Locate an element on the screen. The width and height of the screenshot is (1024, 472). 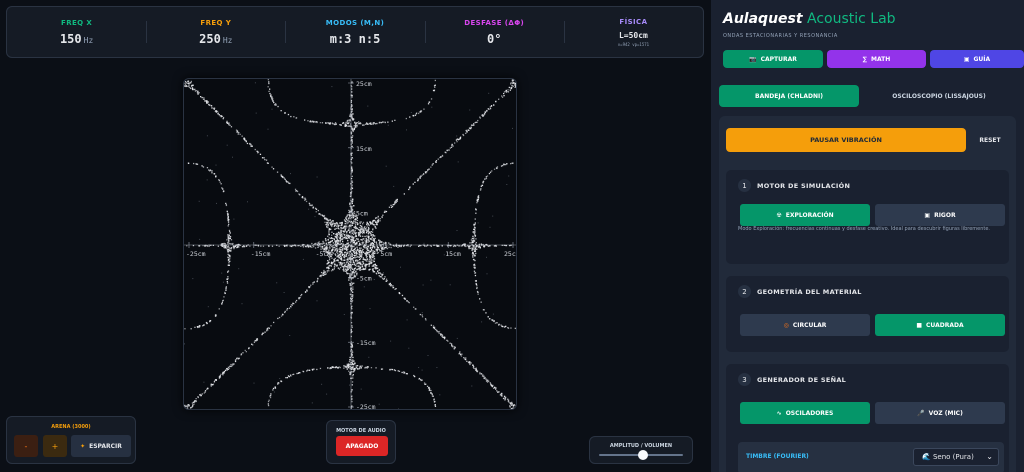
spread-sand-button: ✦ ESPARCIR is located at coordinates (101, 446).